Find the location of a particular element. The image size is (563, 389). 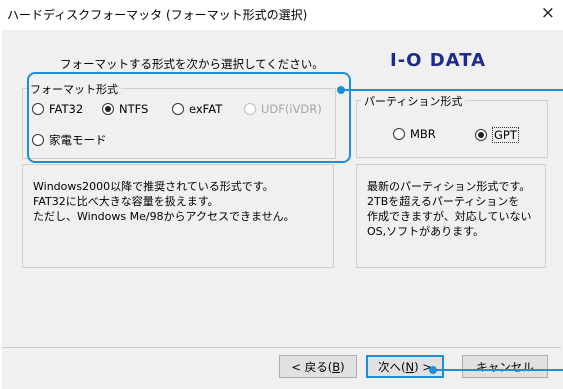

iodata-logo: I-O DATA is located at coordinates (438, 60).